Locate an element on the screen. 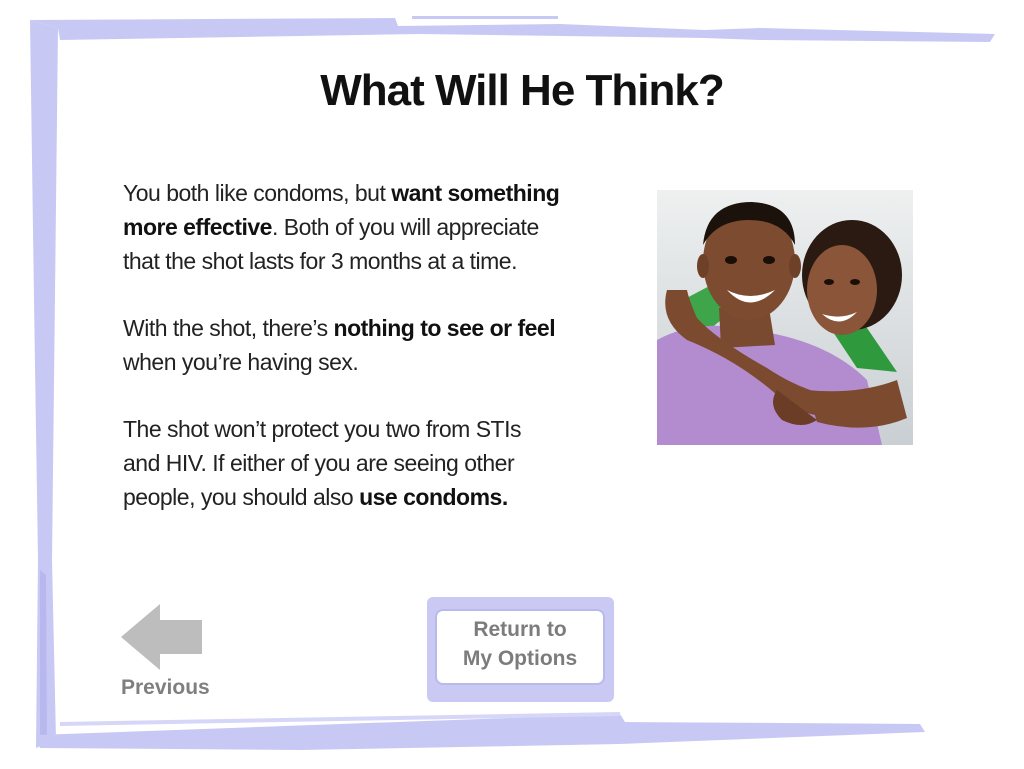  p2-bold: nothing to see or feel is located at coordinates (444, 328).